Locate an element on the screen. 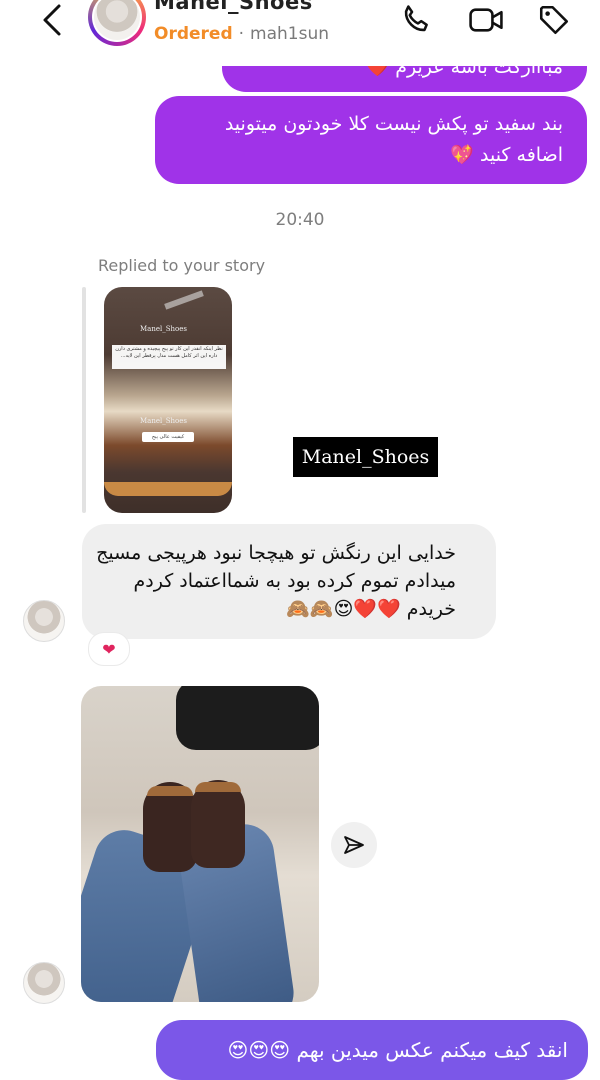  share-button is located at coordinates (354, 845).